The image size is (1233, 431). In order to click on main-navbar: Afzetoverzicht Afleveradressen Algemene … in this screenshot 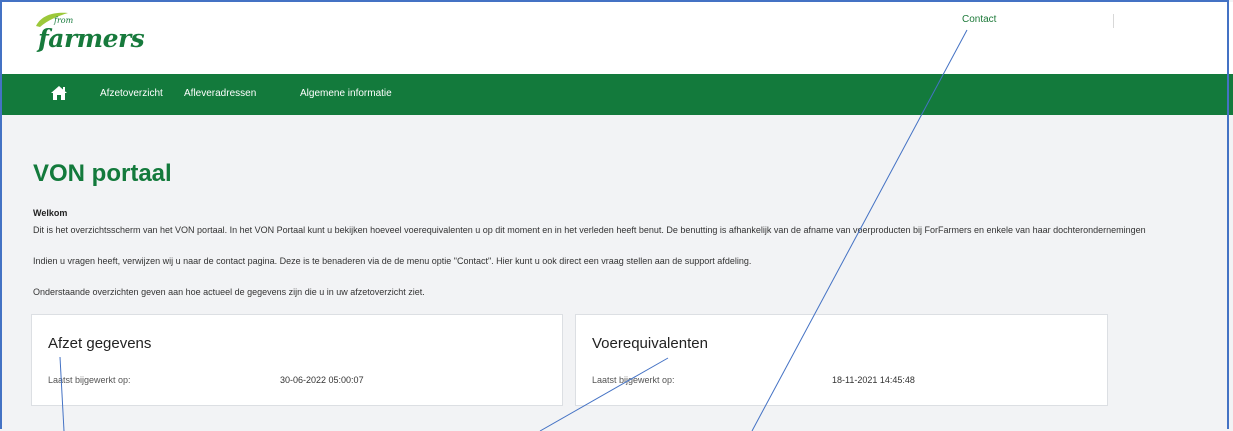, I will do `click(617, 94)`.